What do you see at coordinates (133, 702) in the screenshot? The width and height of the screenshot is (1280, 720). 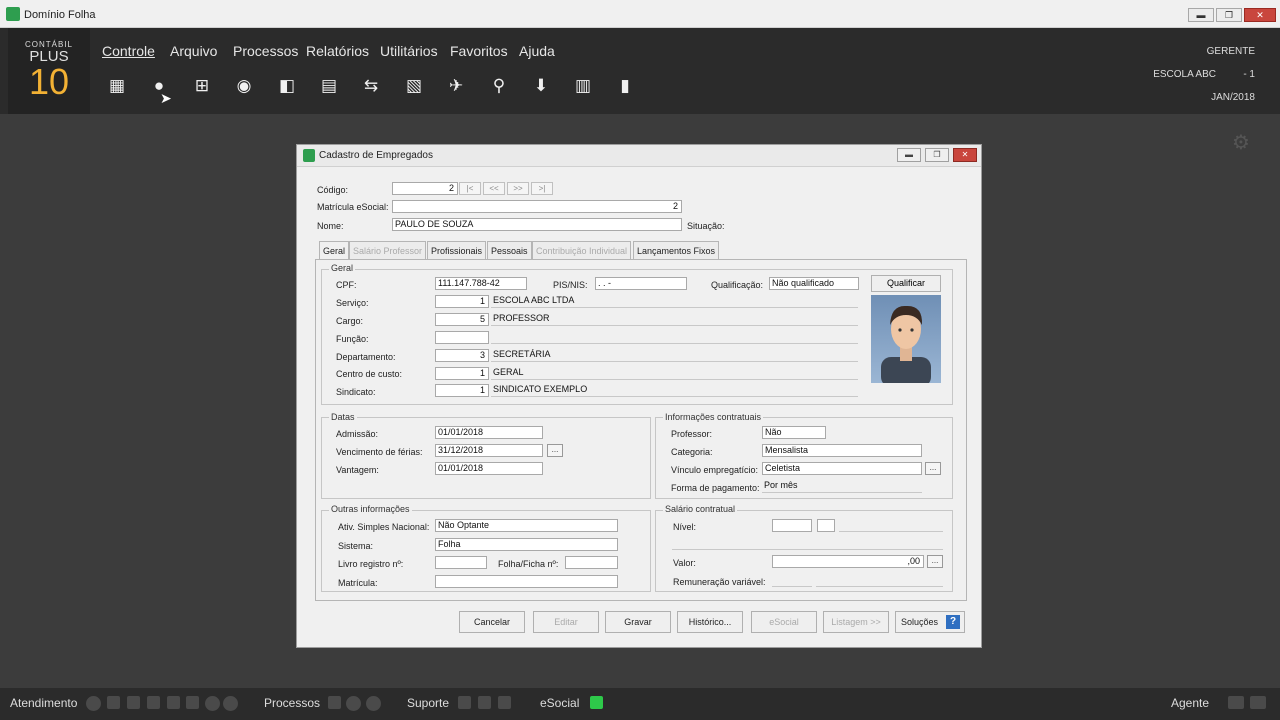 I see `mail-icon` at bounding box center [133, 702].